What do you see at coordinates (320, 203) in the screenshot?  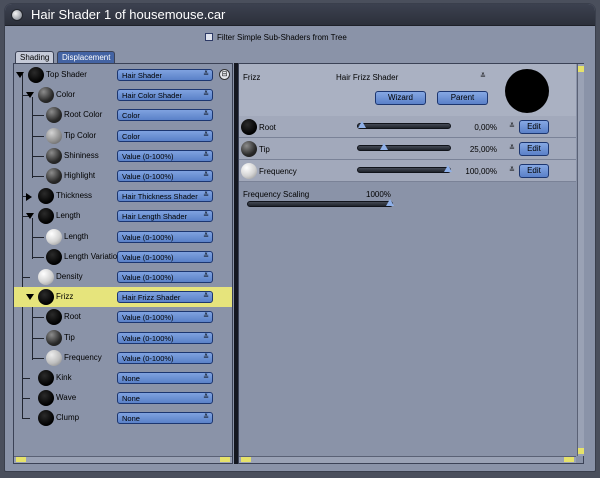 I see `frequency-scaling-slider` at bounding box center [320, 203].